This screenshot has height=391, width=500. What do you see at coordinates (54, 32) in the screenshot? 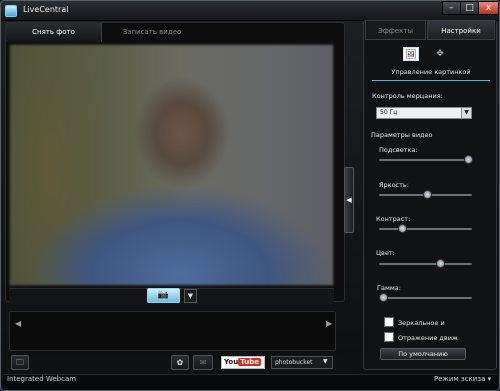
I see `tab-take-photo: Снять фото` at bounding box center [54, 32].